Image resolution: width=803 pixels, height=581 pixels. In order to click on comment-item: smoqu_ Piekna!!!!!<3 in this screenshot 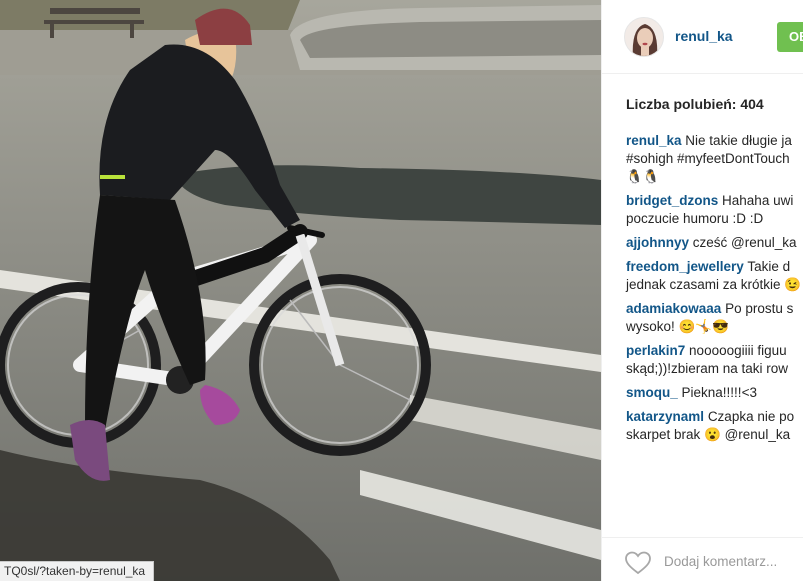, I will do `click(714, 393)`.